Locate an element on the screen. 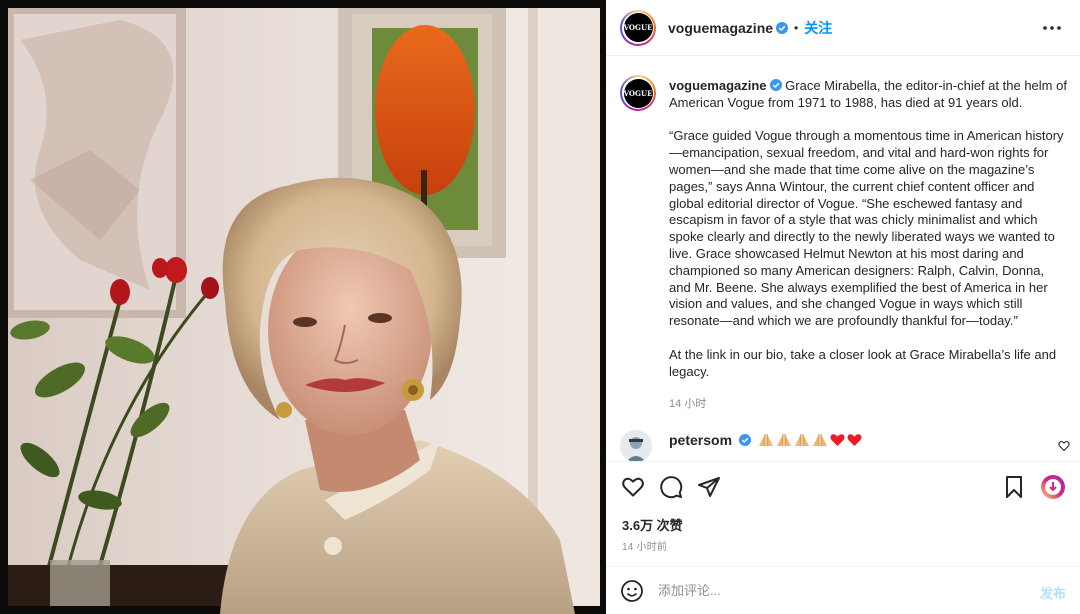 Image resolution: width=1080 pixels, height=614 pixels. comment-item: petersom is located at coordinates (845, 445).